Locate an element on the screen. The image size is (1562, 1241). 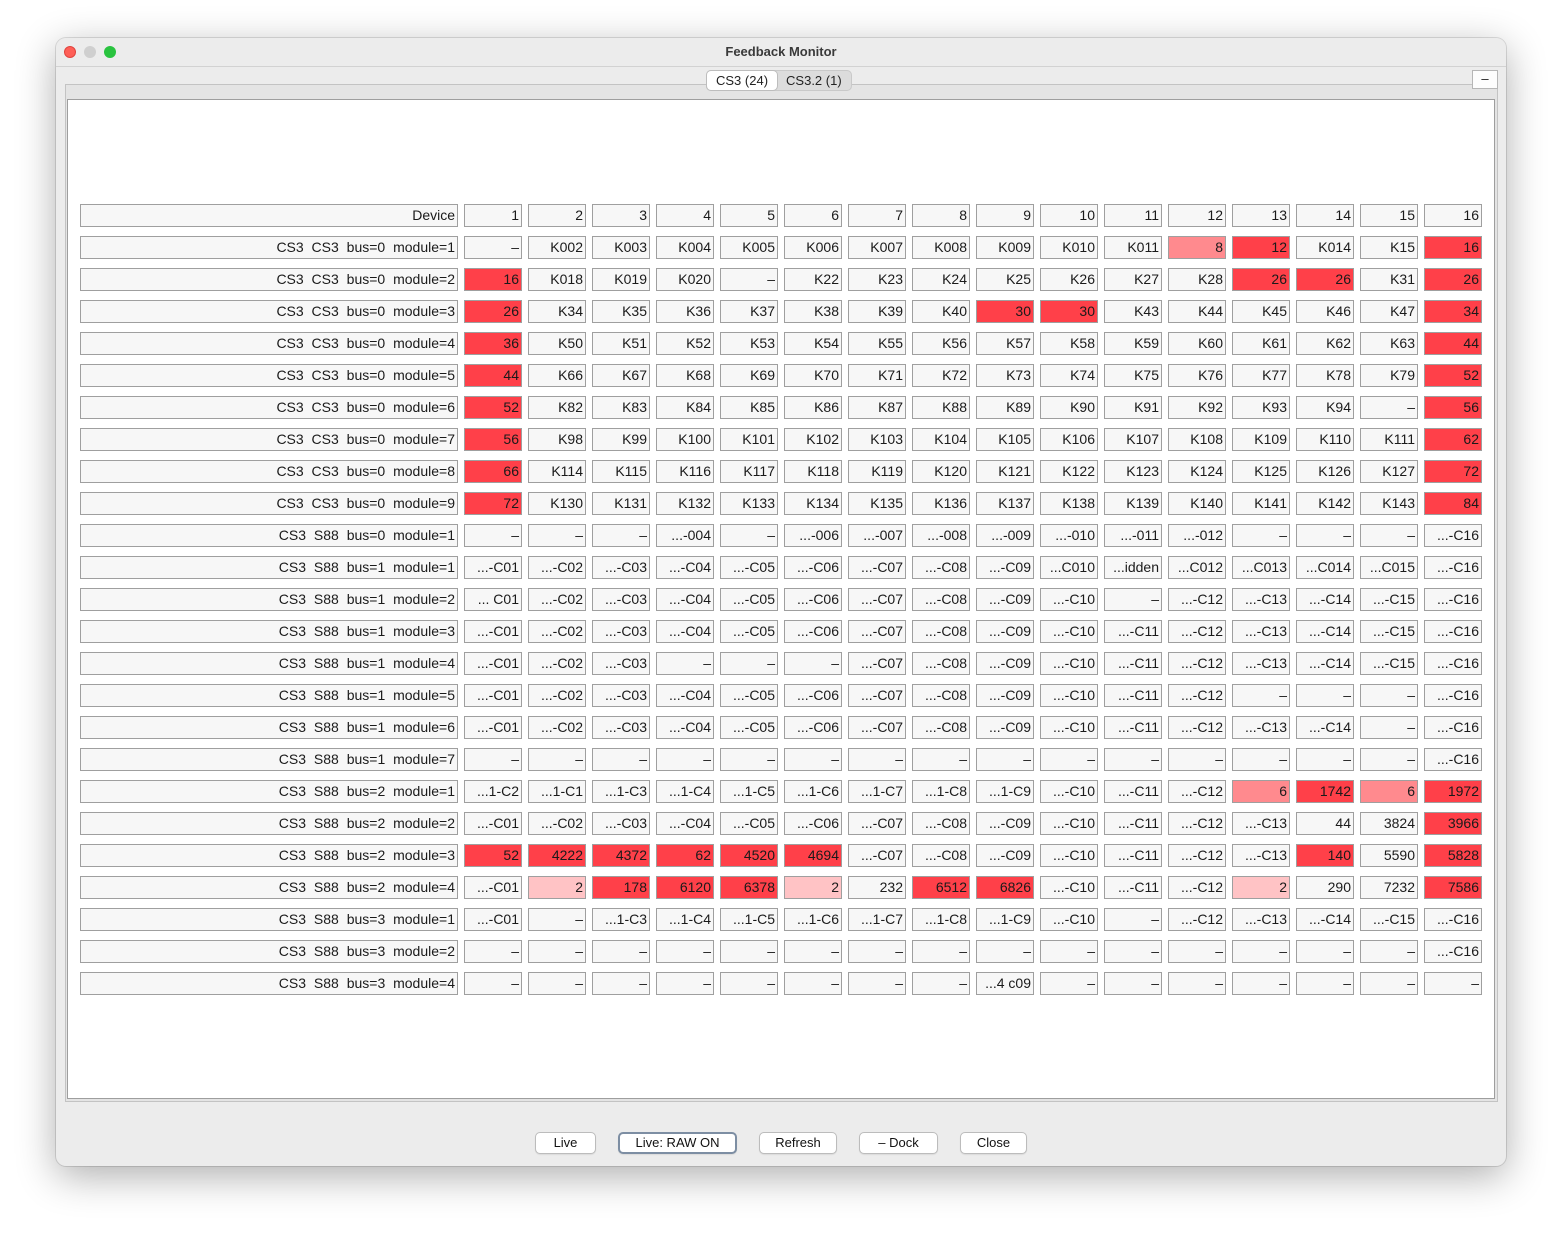
button-bar: Live Live: RAW ON Refresh – Dock Close is located at coordinates (781, 1144).